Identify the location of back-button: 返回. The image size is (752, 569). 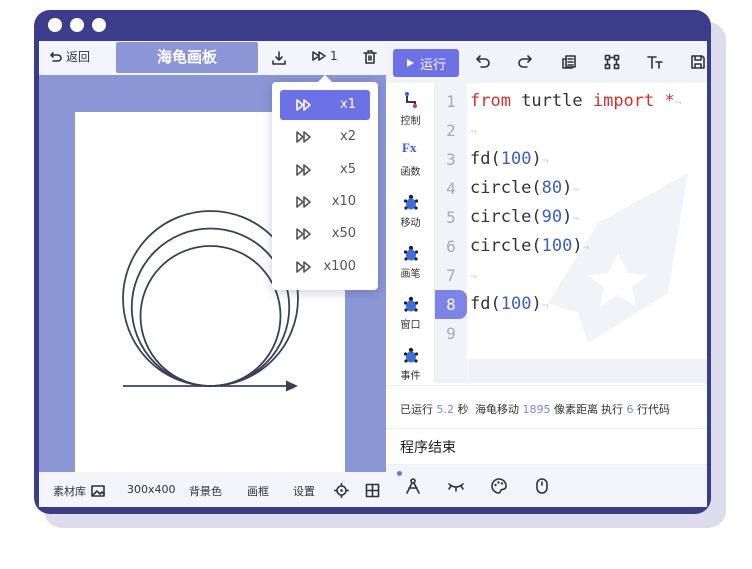
(69, 56).